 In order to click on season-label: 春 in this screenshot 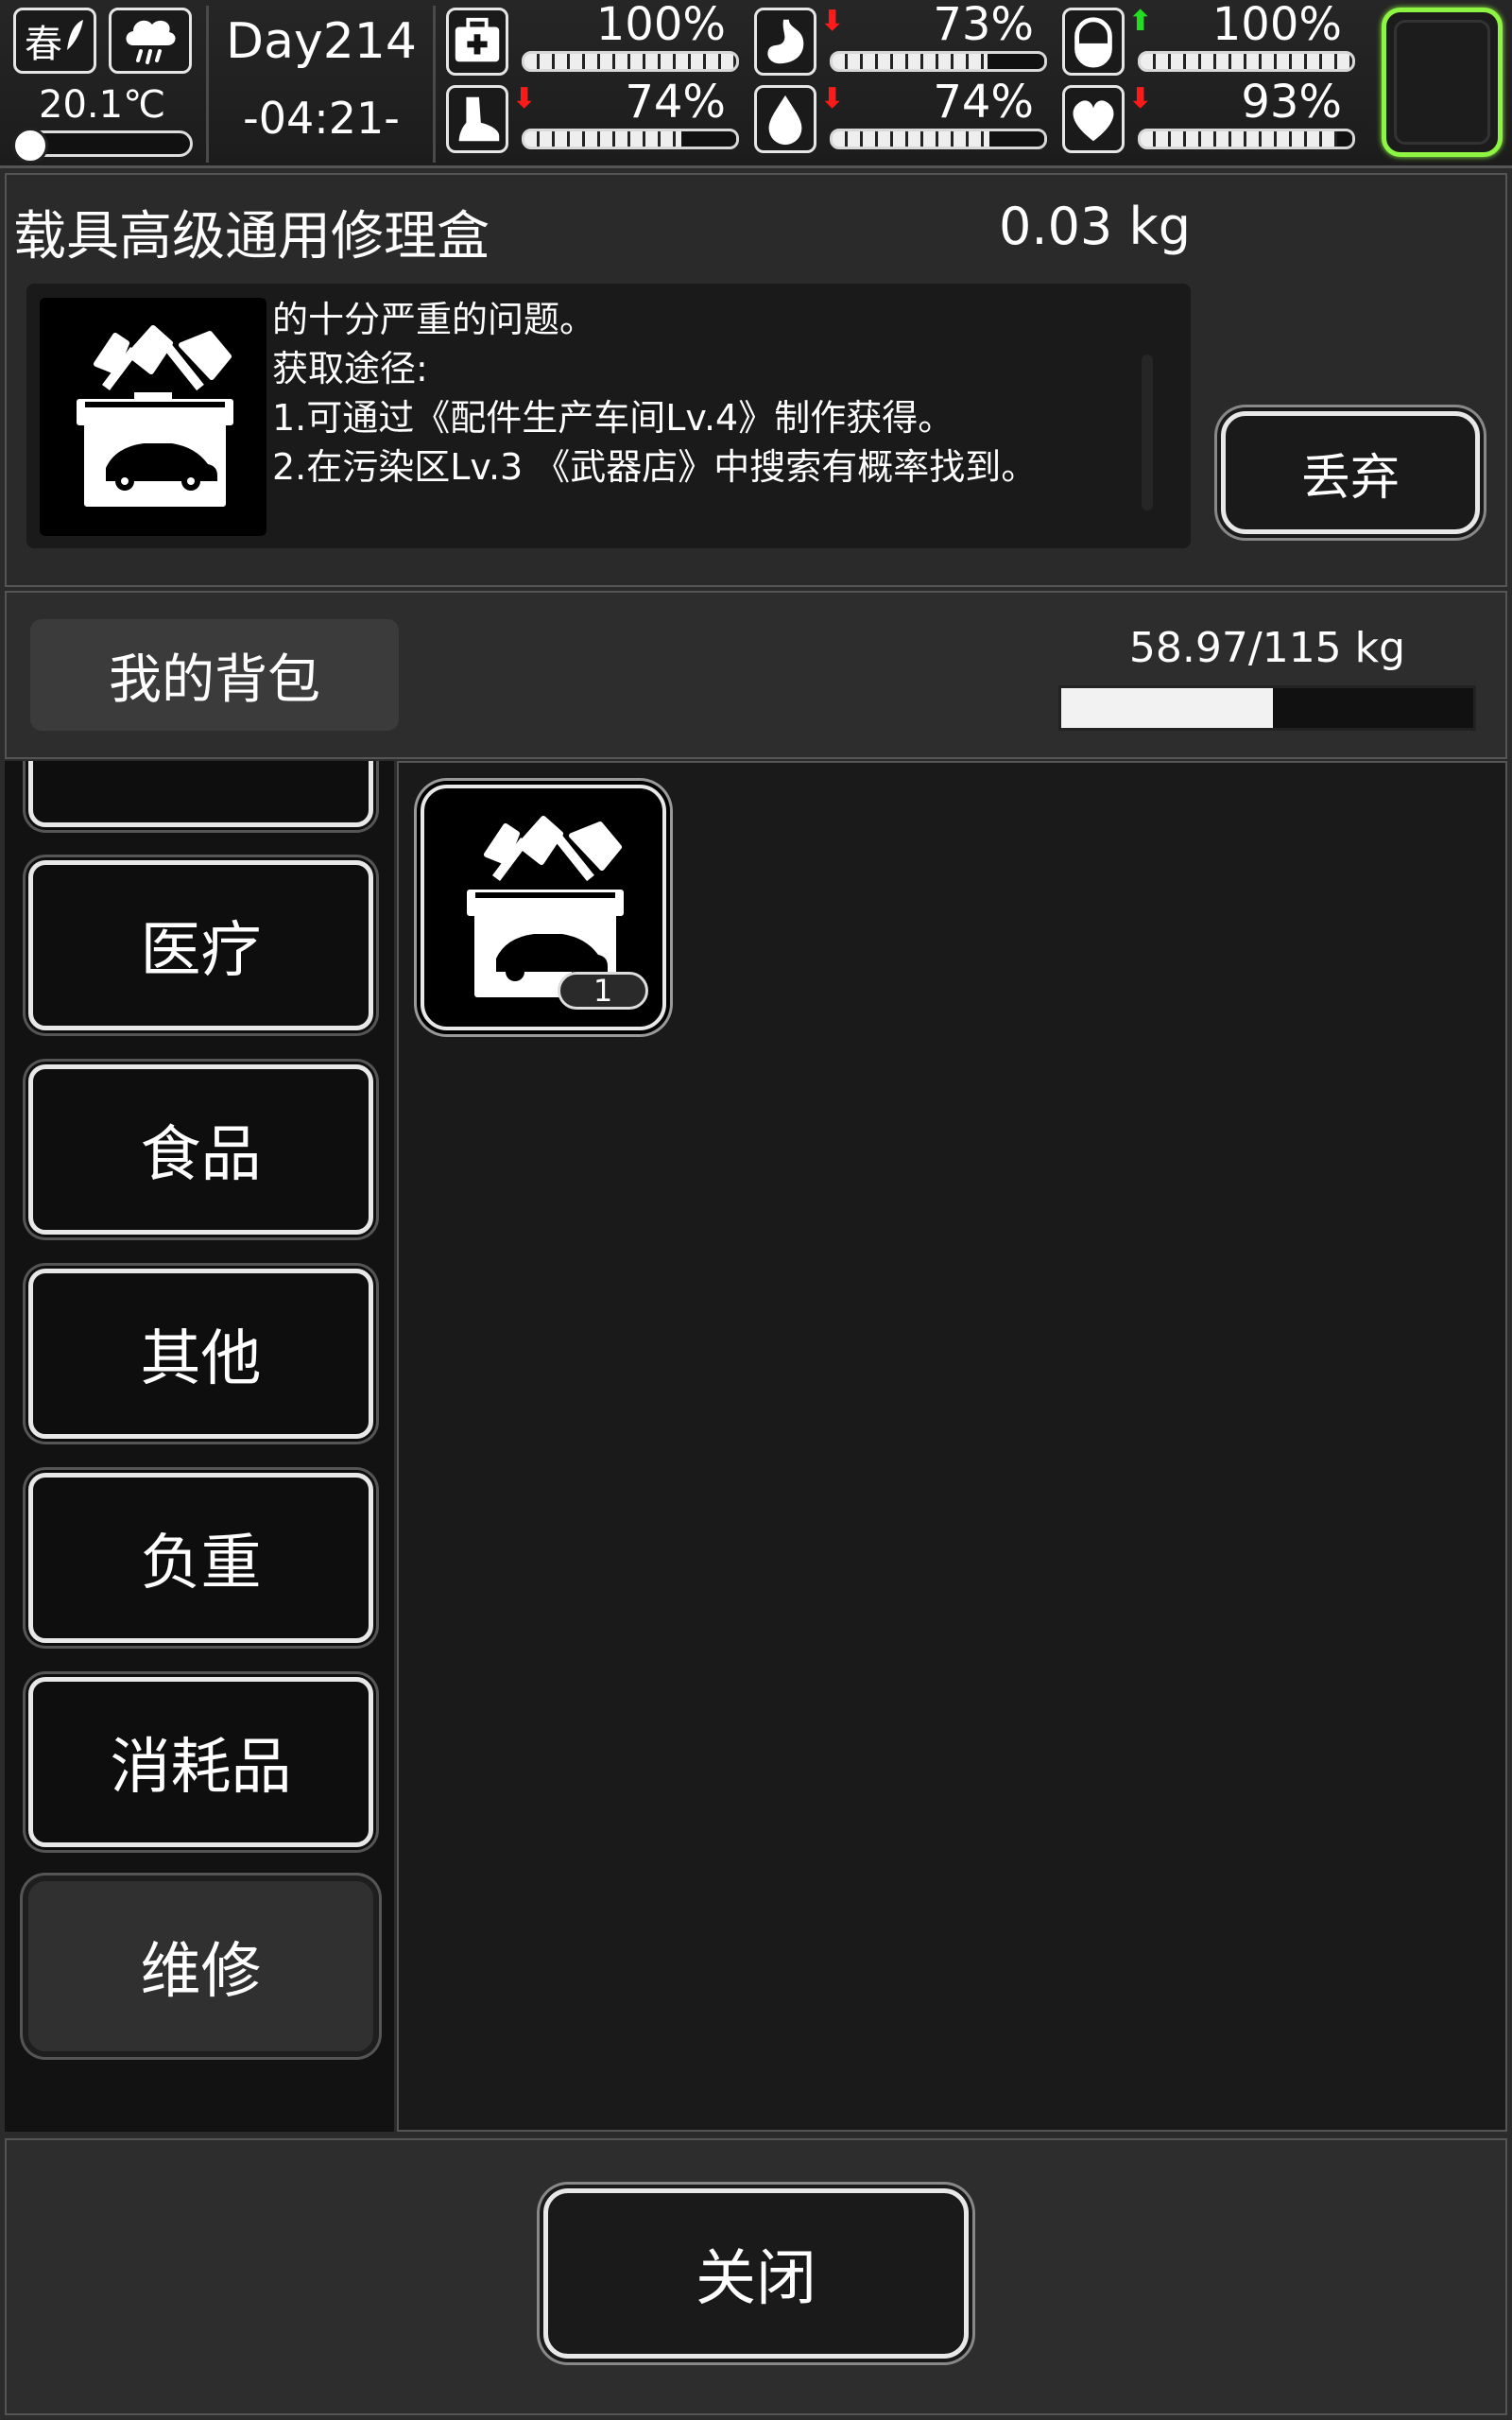, I will do `click(43, 44)`.